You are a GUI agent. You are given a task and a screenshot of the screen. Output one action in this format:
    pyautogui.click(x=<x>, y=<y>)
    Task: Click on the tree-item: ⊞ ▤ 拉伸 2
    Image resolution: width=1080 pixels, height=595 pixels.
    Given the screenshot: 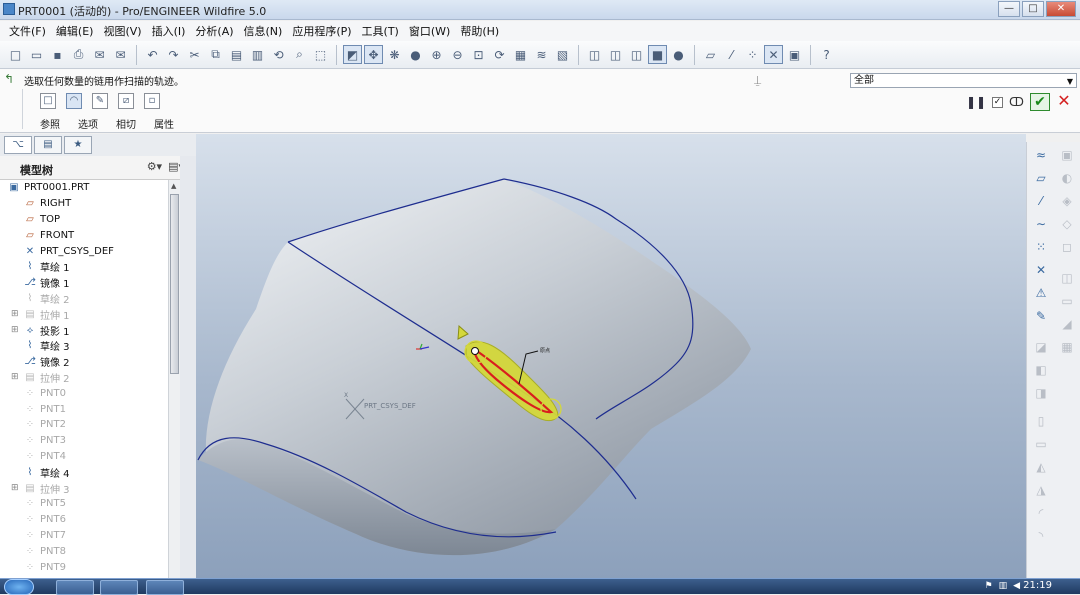 What is the action you would take?
    pyautogui.click(x=89, y=378)
    